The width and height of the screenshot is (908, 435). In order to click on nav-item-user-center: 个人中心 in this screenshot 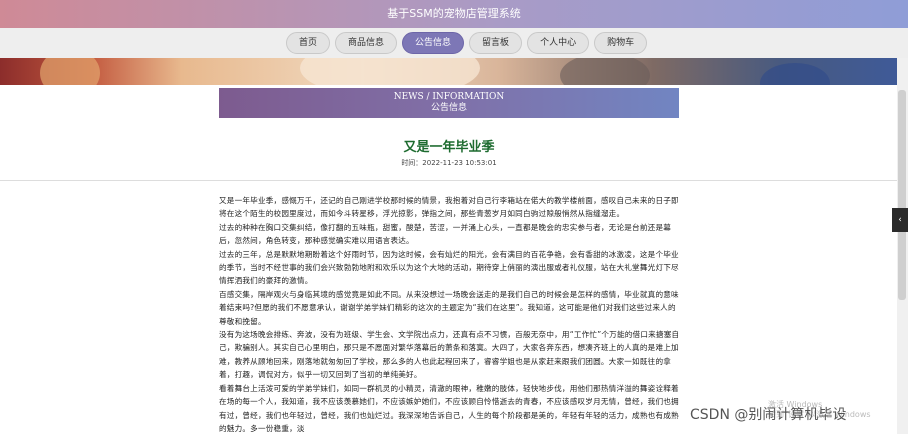, I will do `click(558, 43)`.